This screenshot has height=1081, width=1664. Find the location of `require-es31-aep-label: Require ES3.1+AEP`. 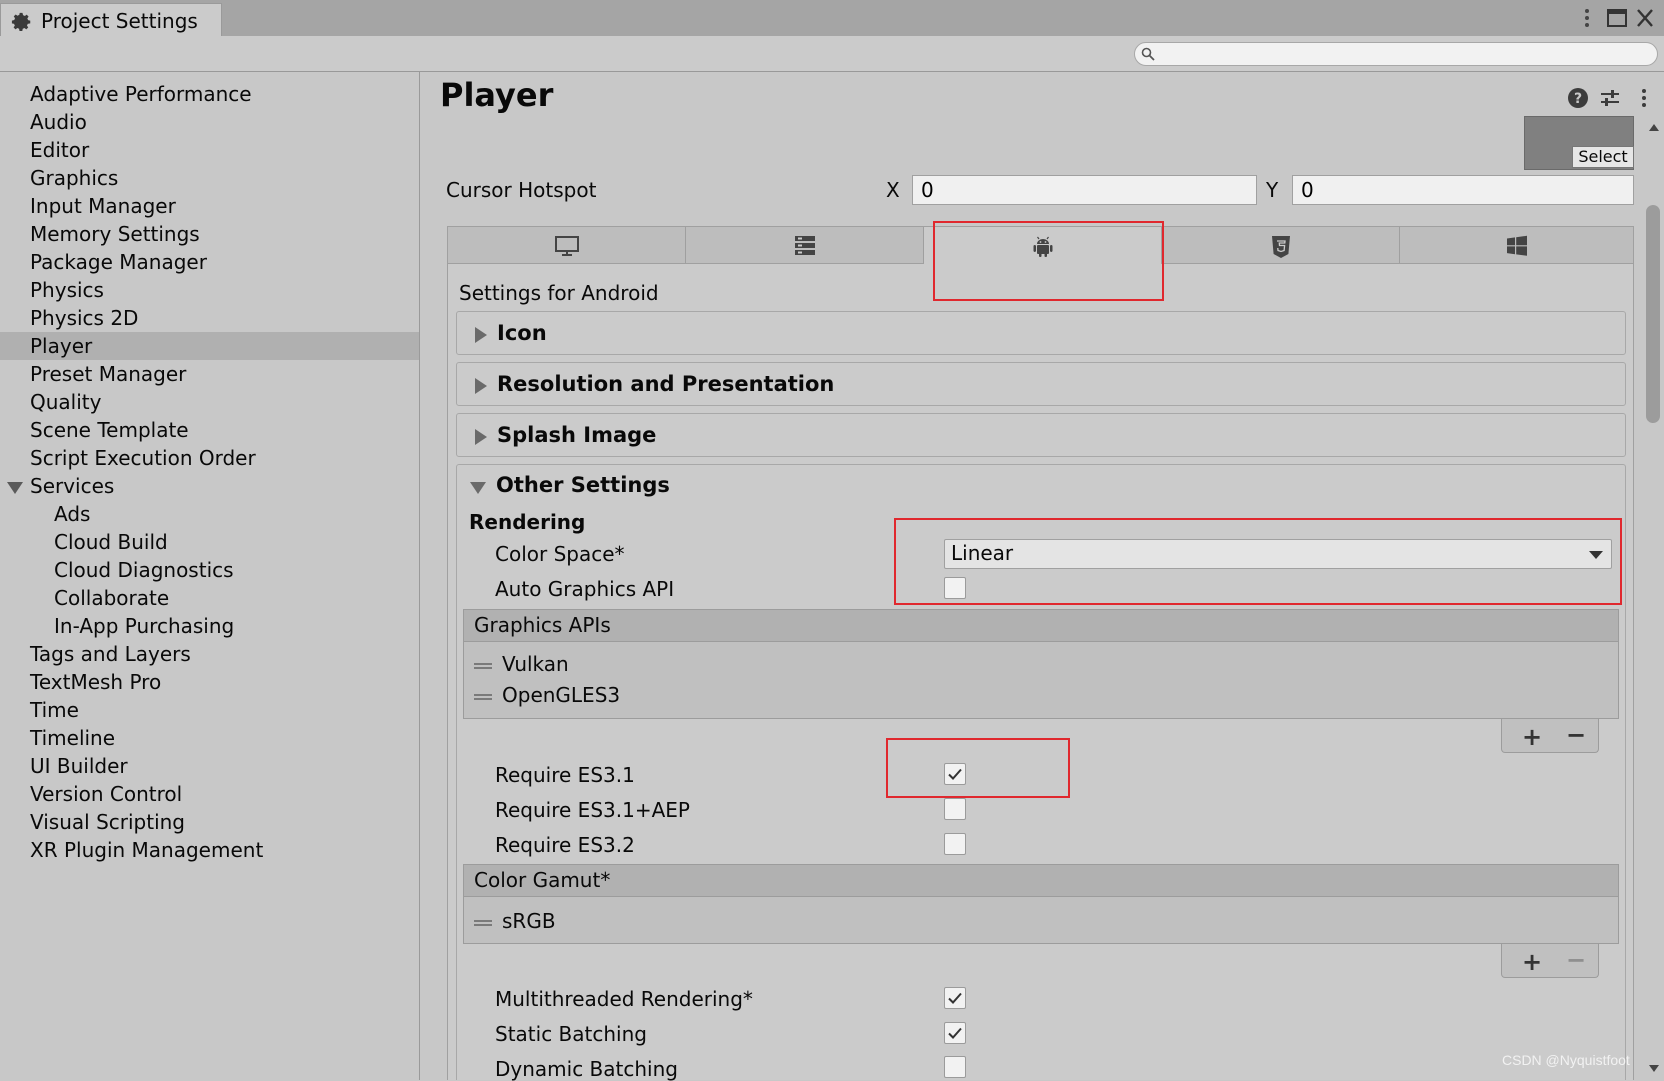

require-es31-aep-label: Require ES3.1+AEP is located at coordinates (592, 810).